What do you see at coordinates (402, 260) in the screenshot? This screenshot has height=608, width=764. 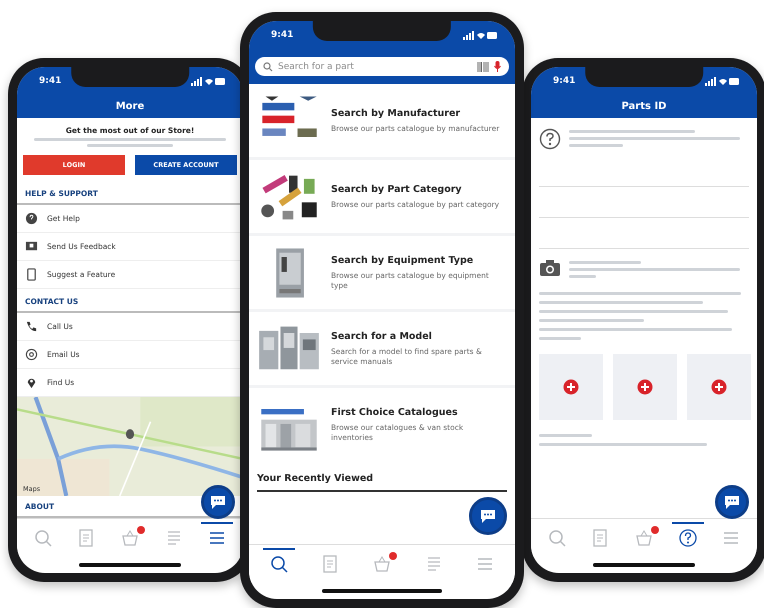 I see `option-title: Search by Equipment Type` at bounding box center [402, 260].